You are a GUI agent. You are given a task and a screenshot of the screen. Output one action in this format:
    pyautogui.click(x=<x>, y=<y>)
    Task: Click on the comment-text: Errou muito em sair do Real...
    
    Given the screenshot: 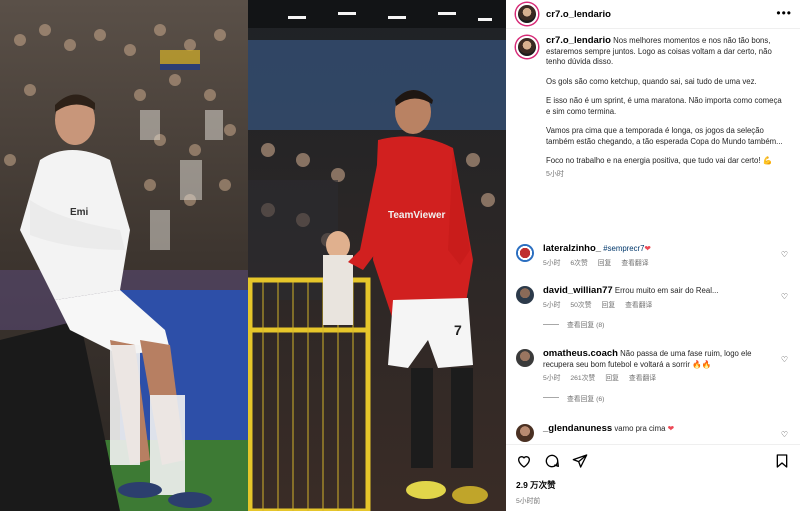 What is the action you would take?
    pyautogui.click(x=666, y=290)
    